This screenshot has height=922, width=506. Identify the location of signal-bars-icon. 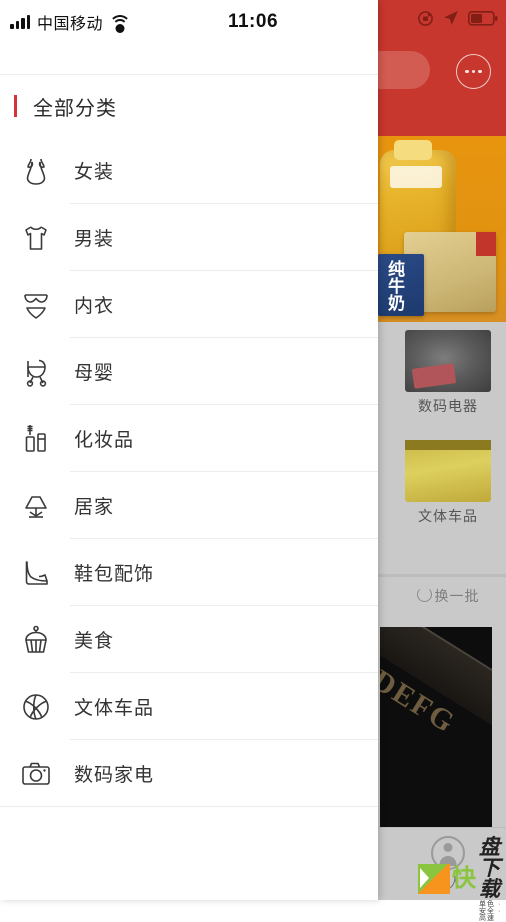
(20, 22).